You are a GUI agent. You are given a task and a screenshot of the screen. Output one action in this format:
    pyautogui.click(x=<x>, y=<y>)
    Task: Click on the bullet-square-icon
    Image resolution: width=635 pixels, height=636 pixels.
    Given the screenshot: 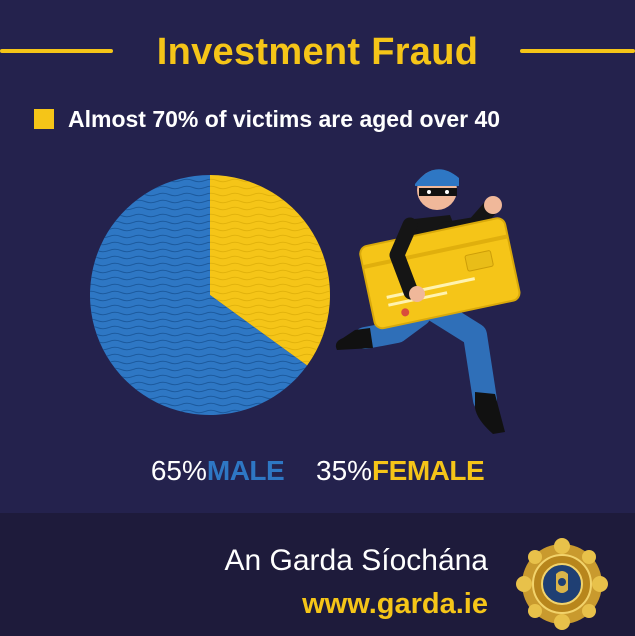 What is the action you would take?
    pyautogui.click(x=44, y=119)
    